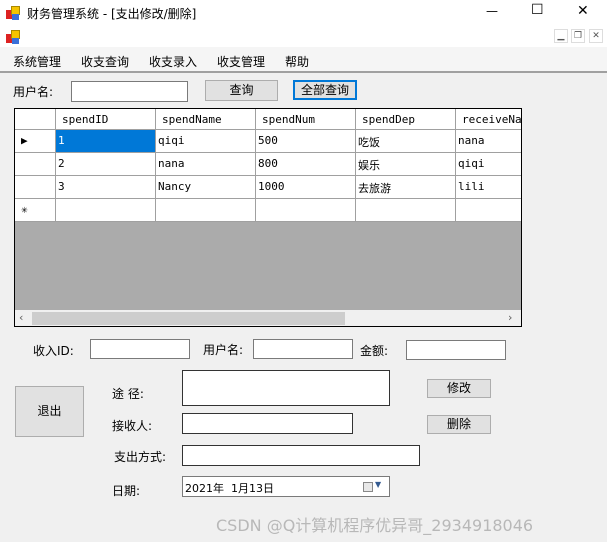 Image resolution: width=607 pixels, height=542 pixels. What do you see at coordinates (325, 90) in the screenshot?
I see `query-all-button: 全部查询` at bounding box center [325, 90].